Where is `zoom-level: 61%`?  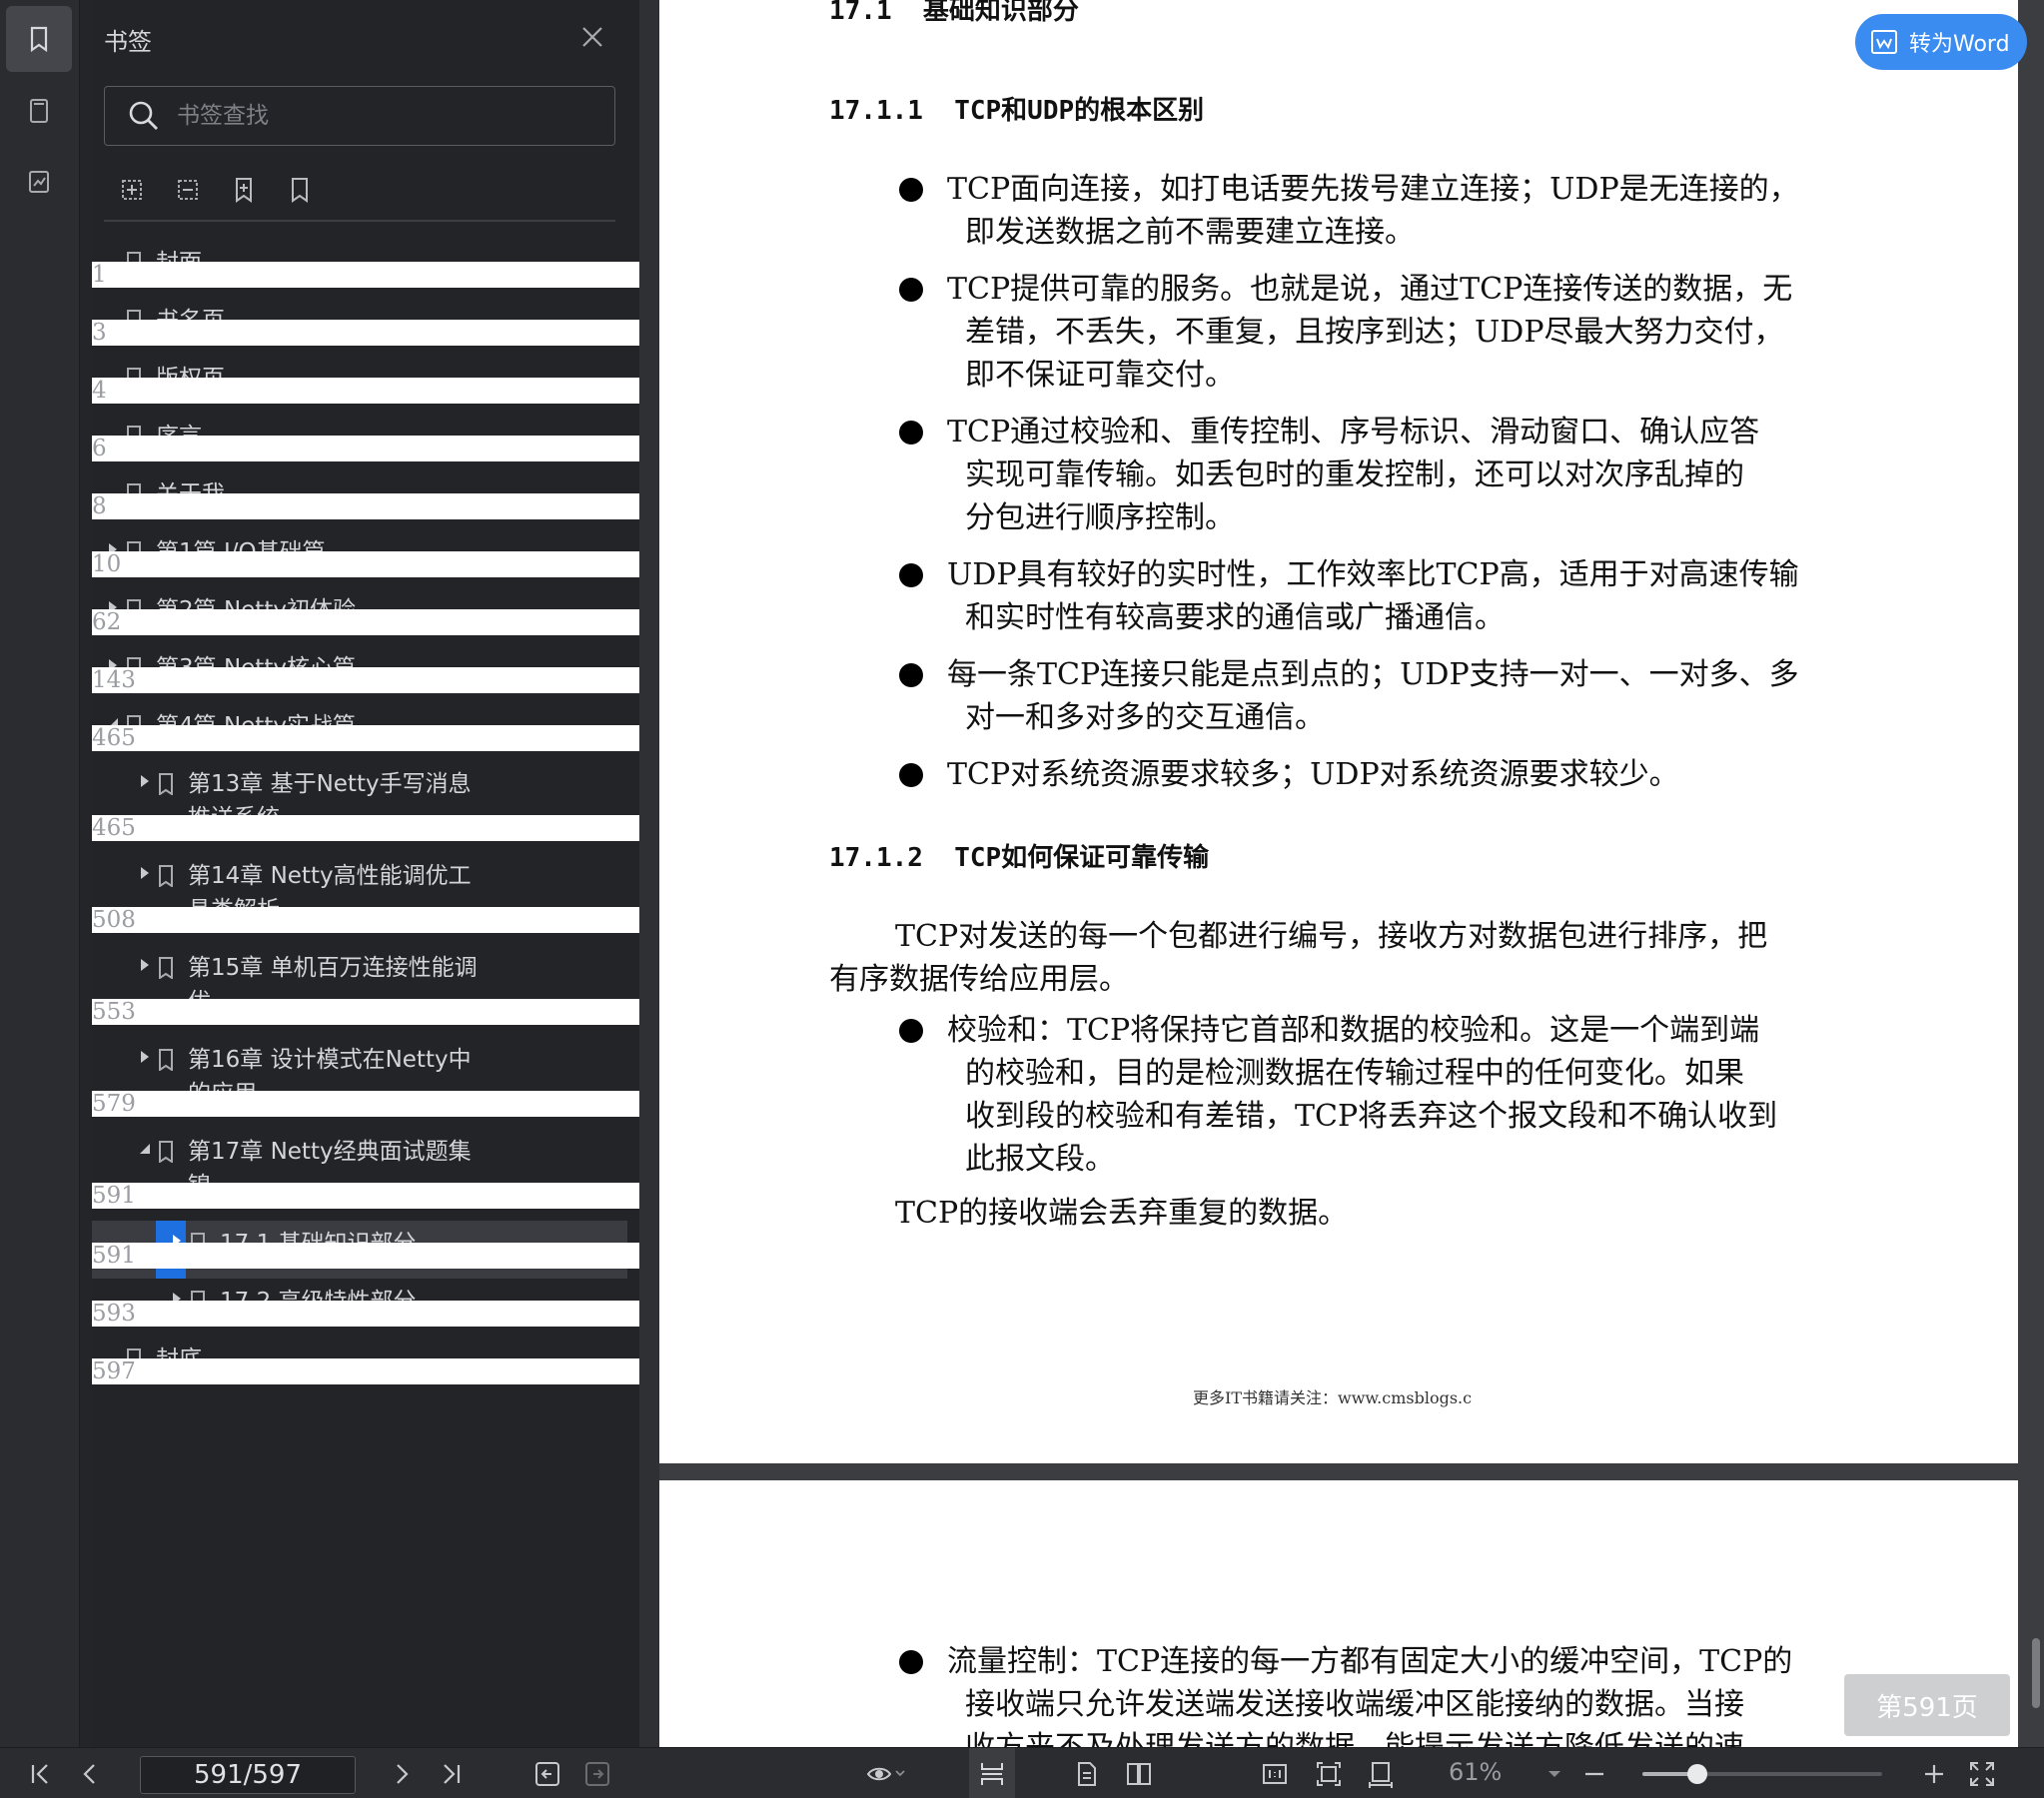 zoom-level: 61% is located at coordinates (1475, 1772).